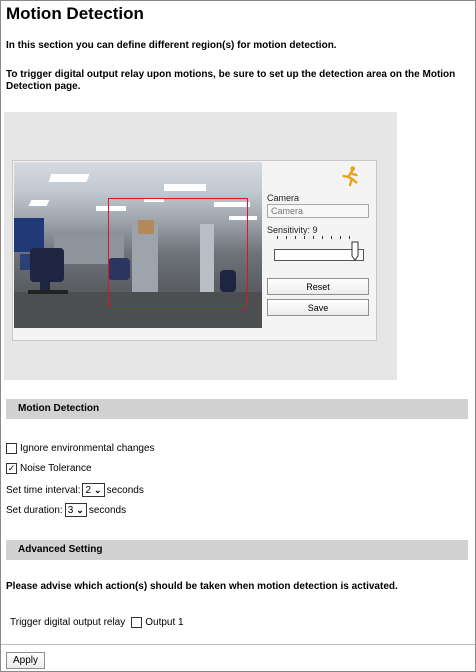 The height and width of the screenshot is (672, 476). What do you see at coordinates (292, 230) in the screenshot?
I see `sensitivity-label: Sensitivity: 9` at bounding box center [292, 230].